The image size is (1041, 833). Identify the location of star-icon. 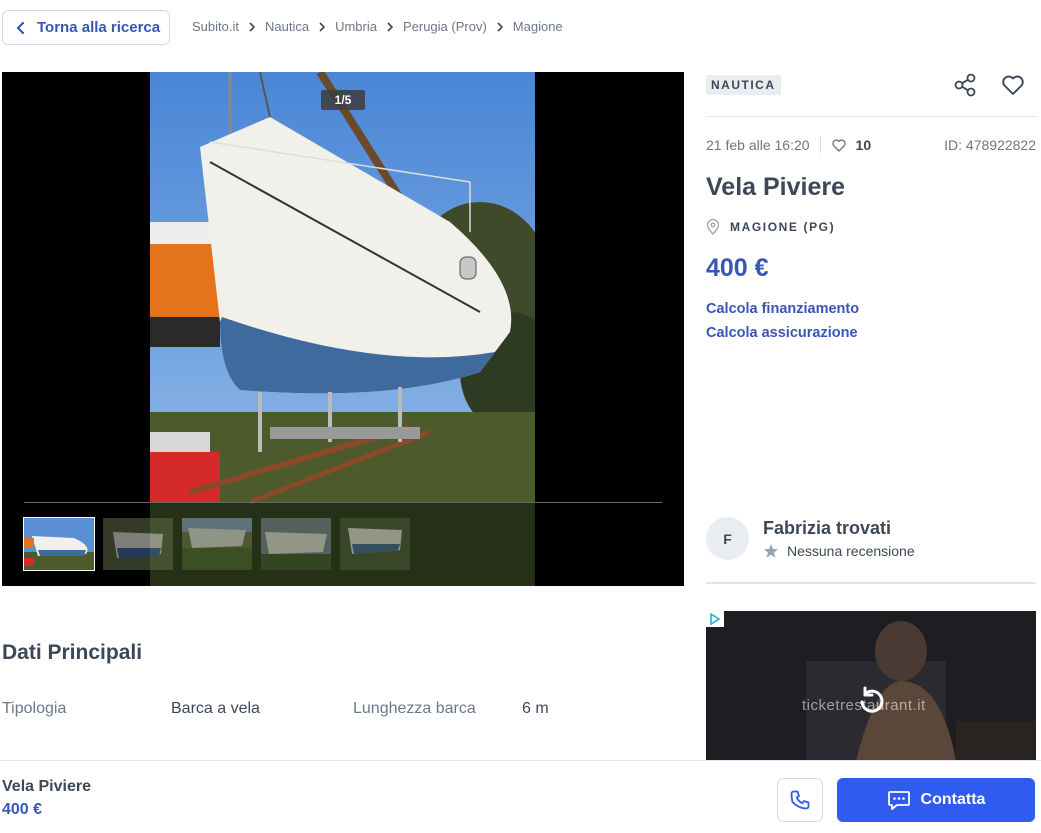
(771, 551).